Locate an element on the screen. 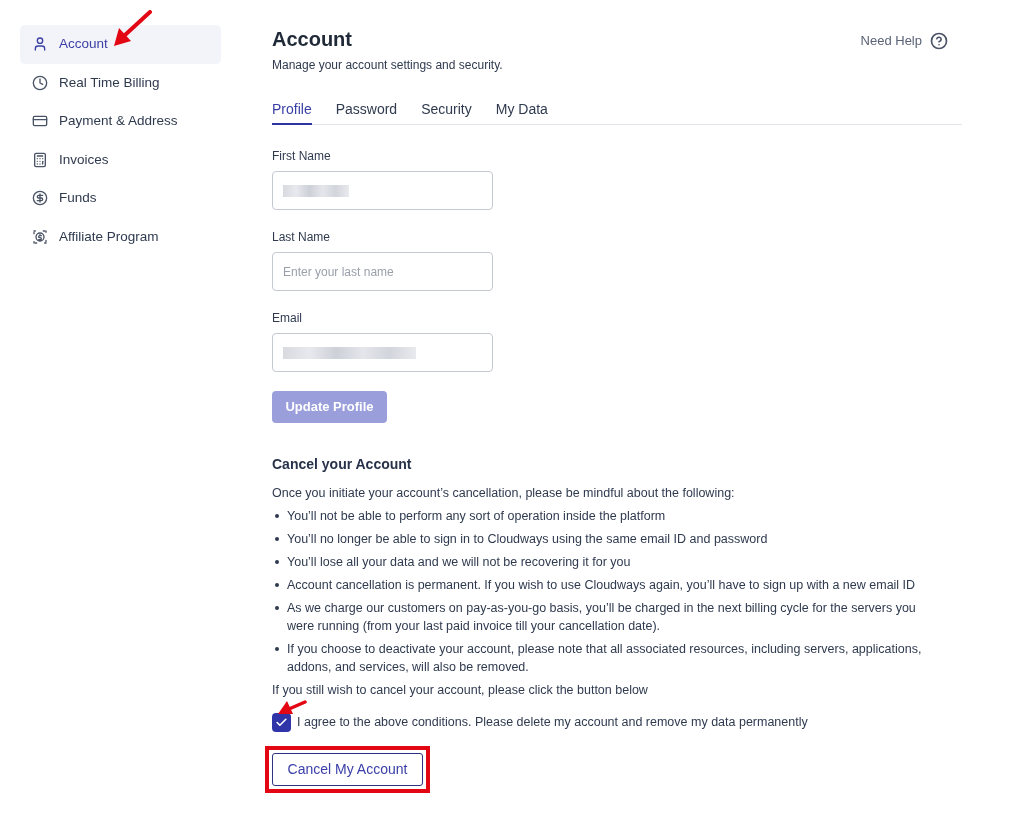  sidebar-item: Payment & Address is located at coordinates (120, 121).